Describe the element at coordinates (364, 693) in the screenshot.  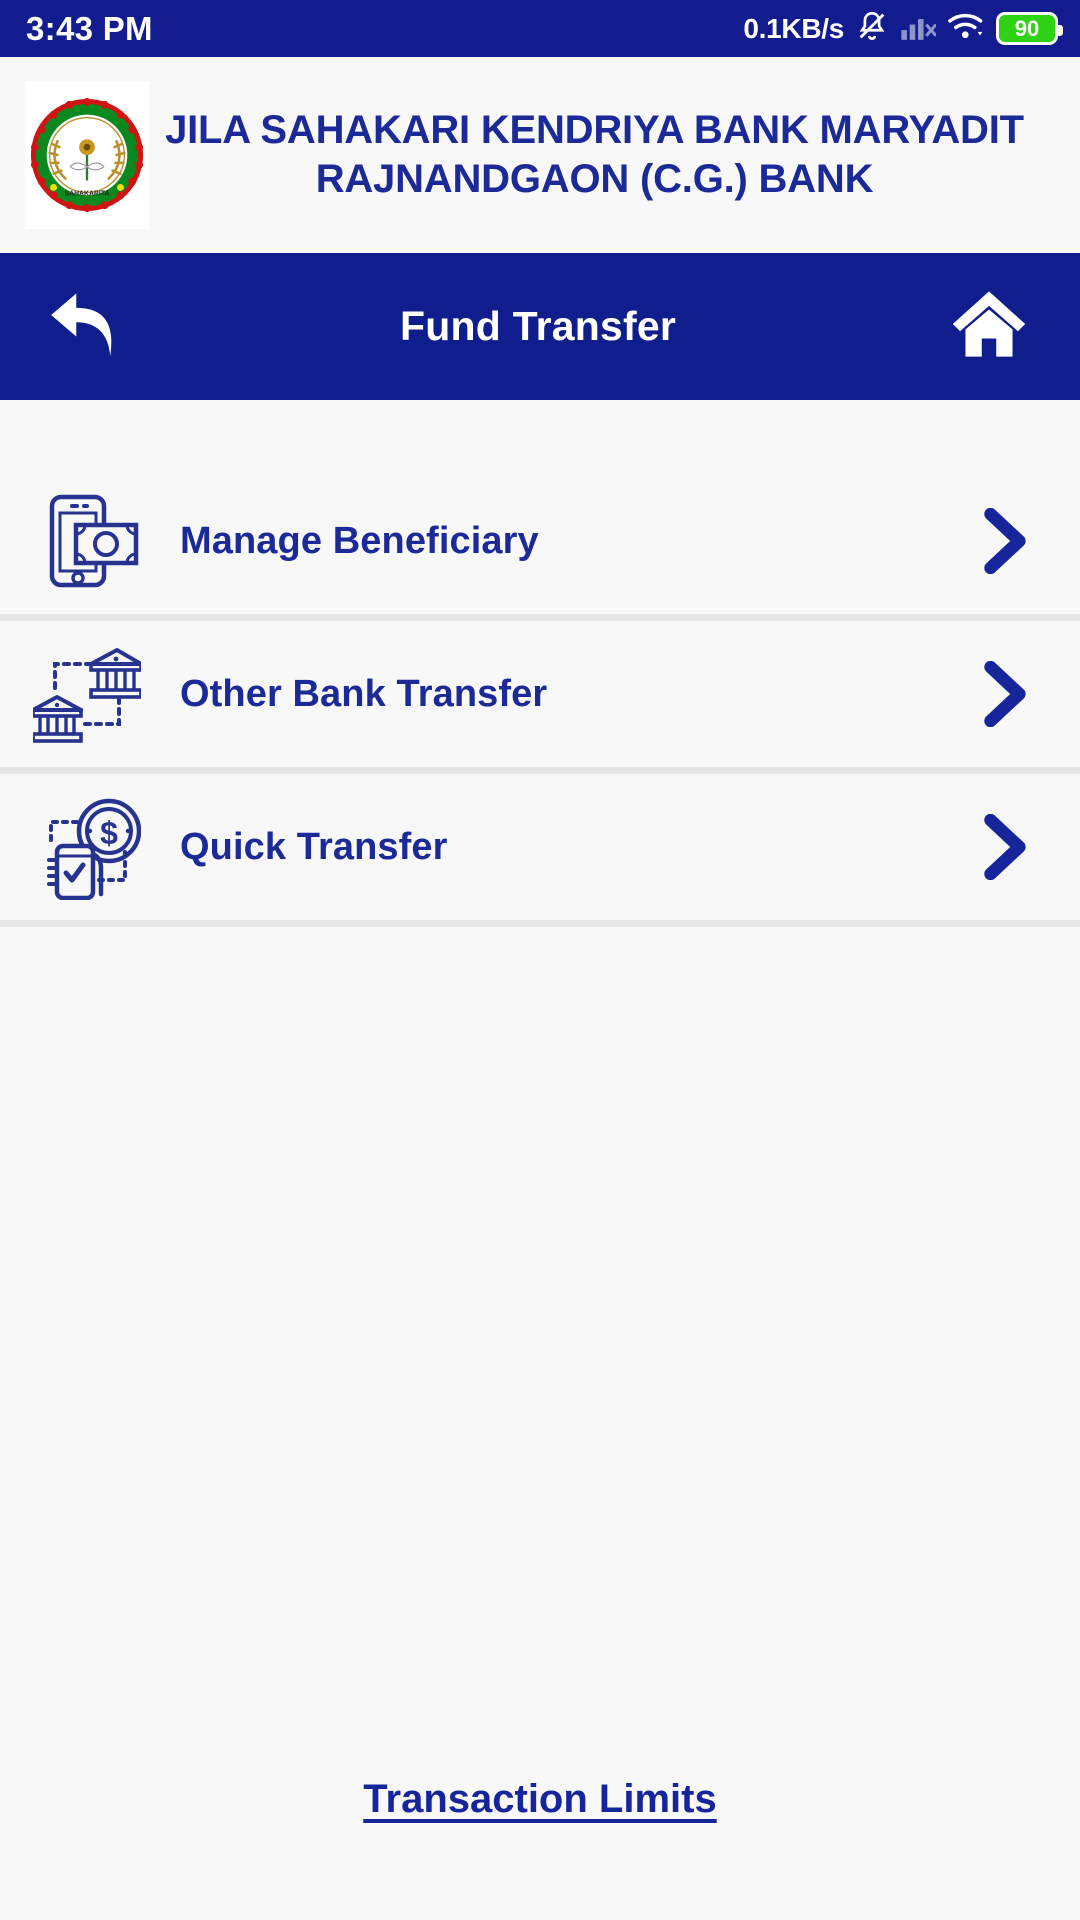
I see `menu-item-label: Other Bank Transfer` at that location.